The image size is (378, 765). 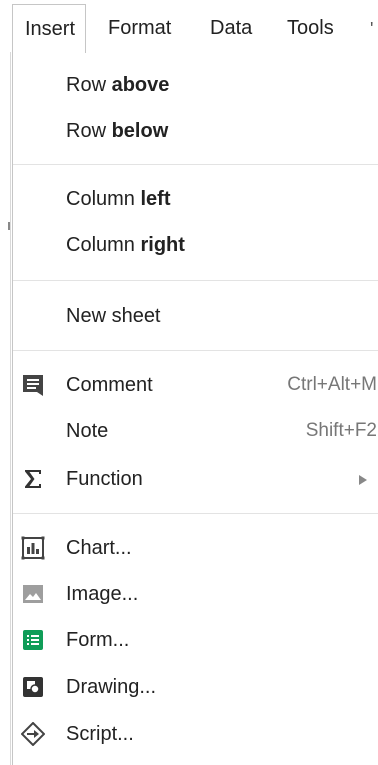 I want to click on menu-bar: Insert Format Data Tools ', so click(x=189, y=26).